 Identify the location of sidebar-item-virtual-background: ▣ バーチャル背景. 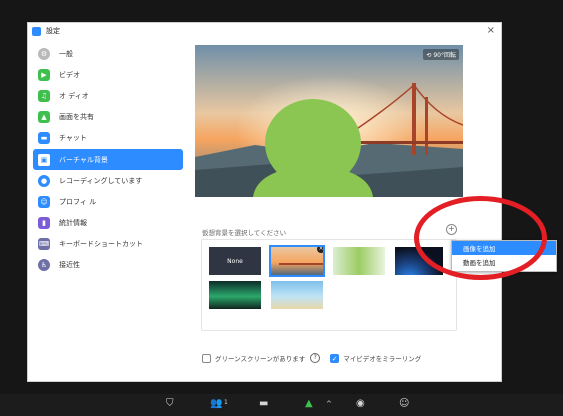
(108, 159).